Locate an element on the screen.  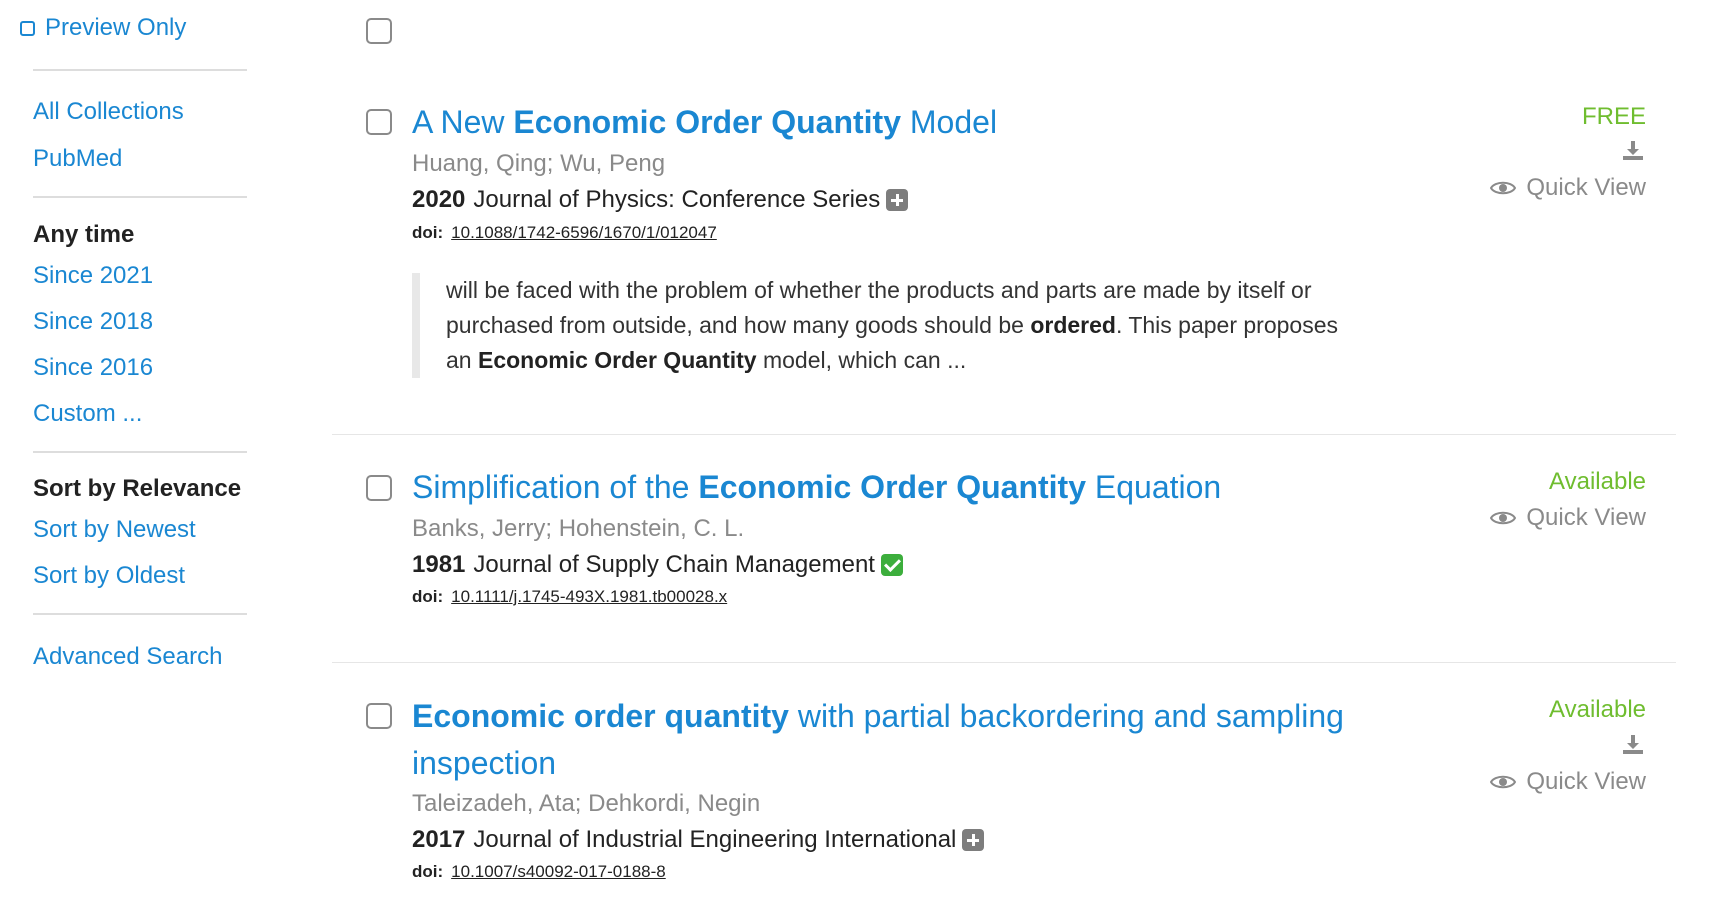
time-heading: Any time is located at coordinates (84, 234).